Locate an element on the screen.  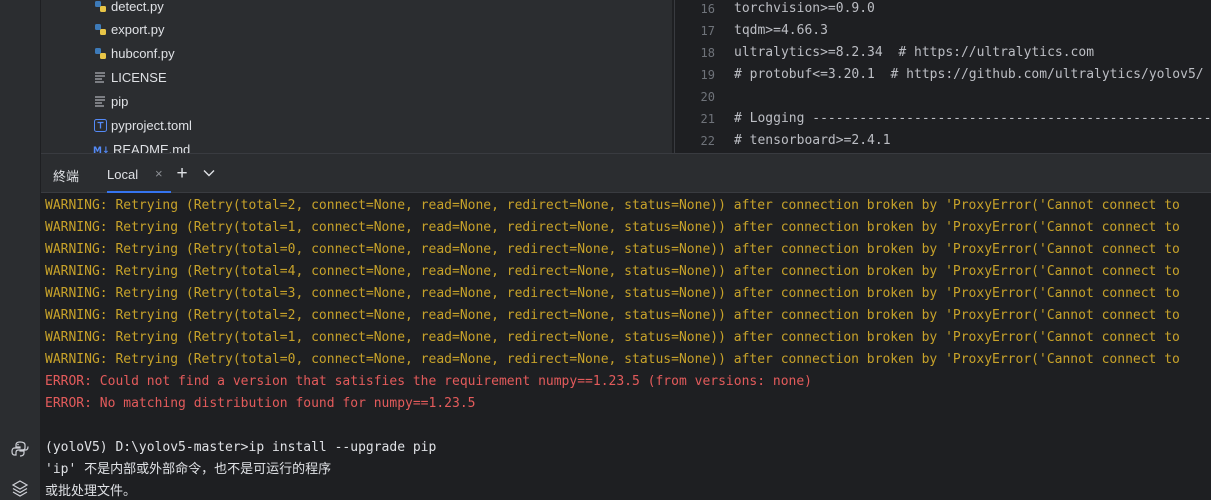
terminal-toolbar: 終端 Local × + is located at coordinates (626, 173).